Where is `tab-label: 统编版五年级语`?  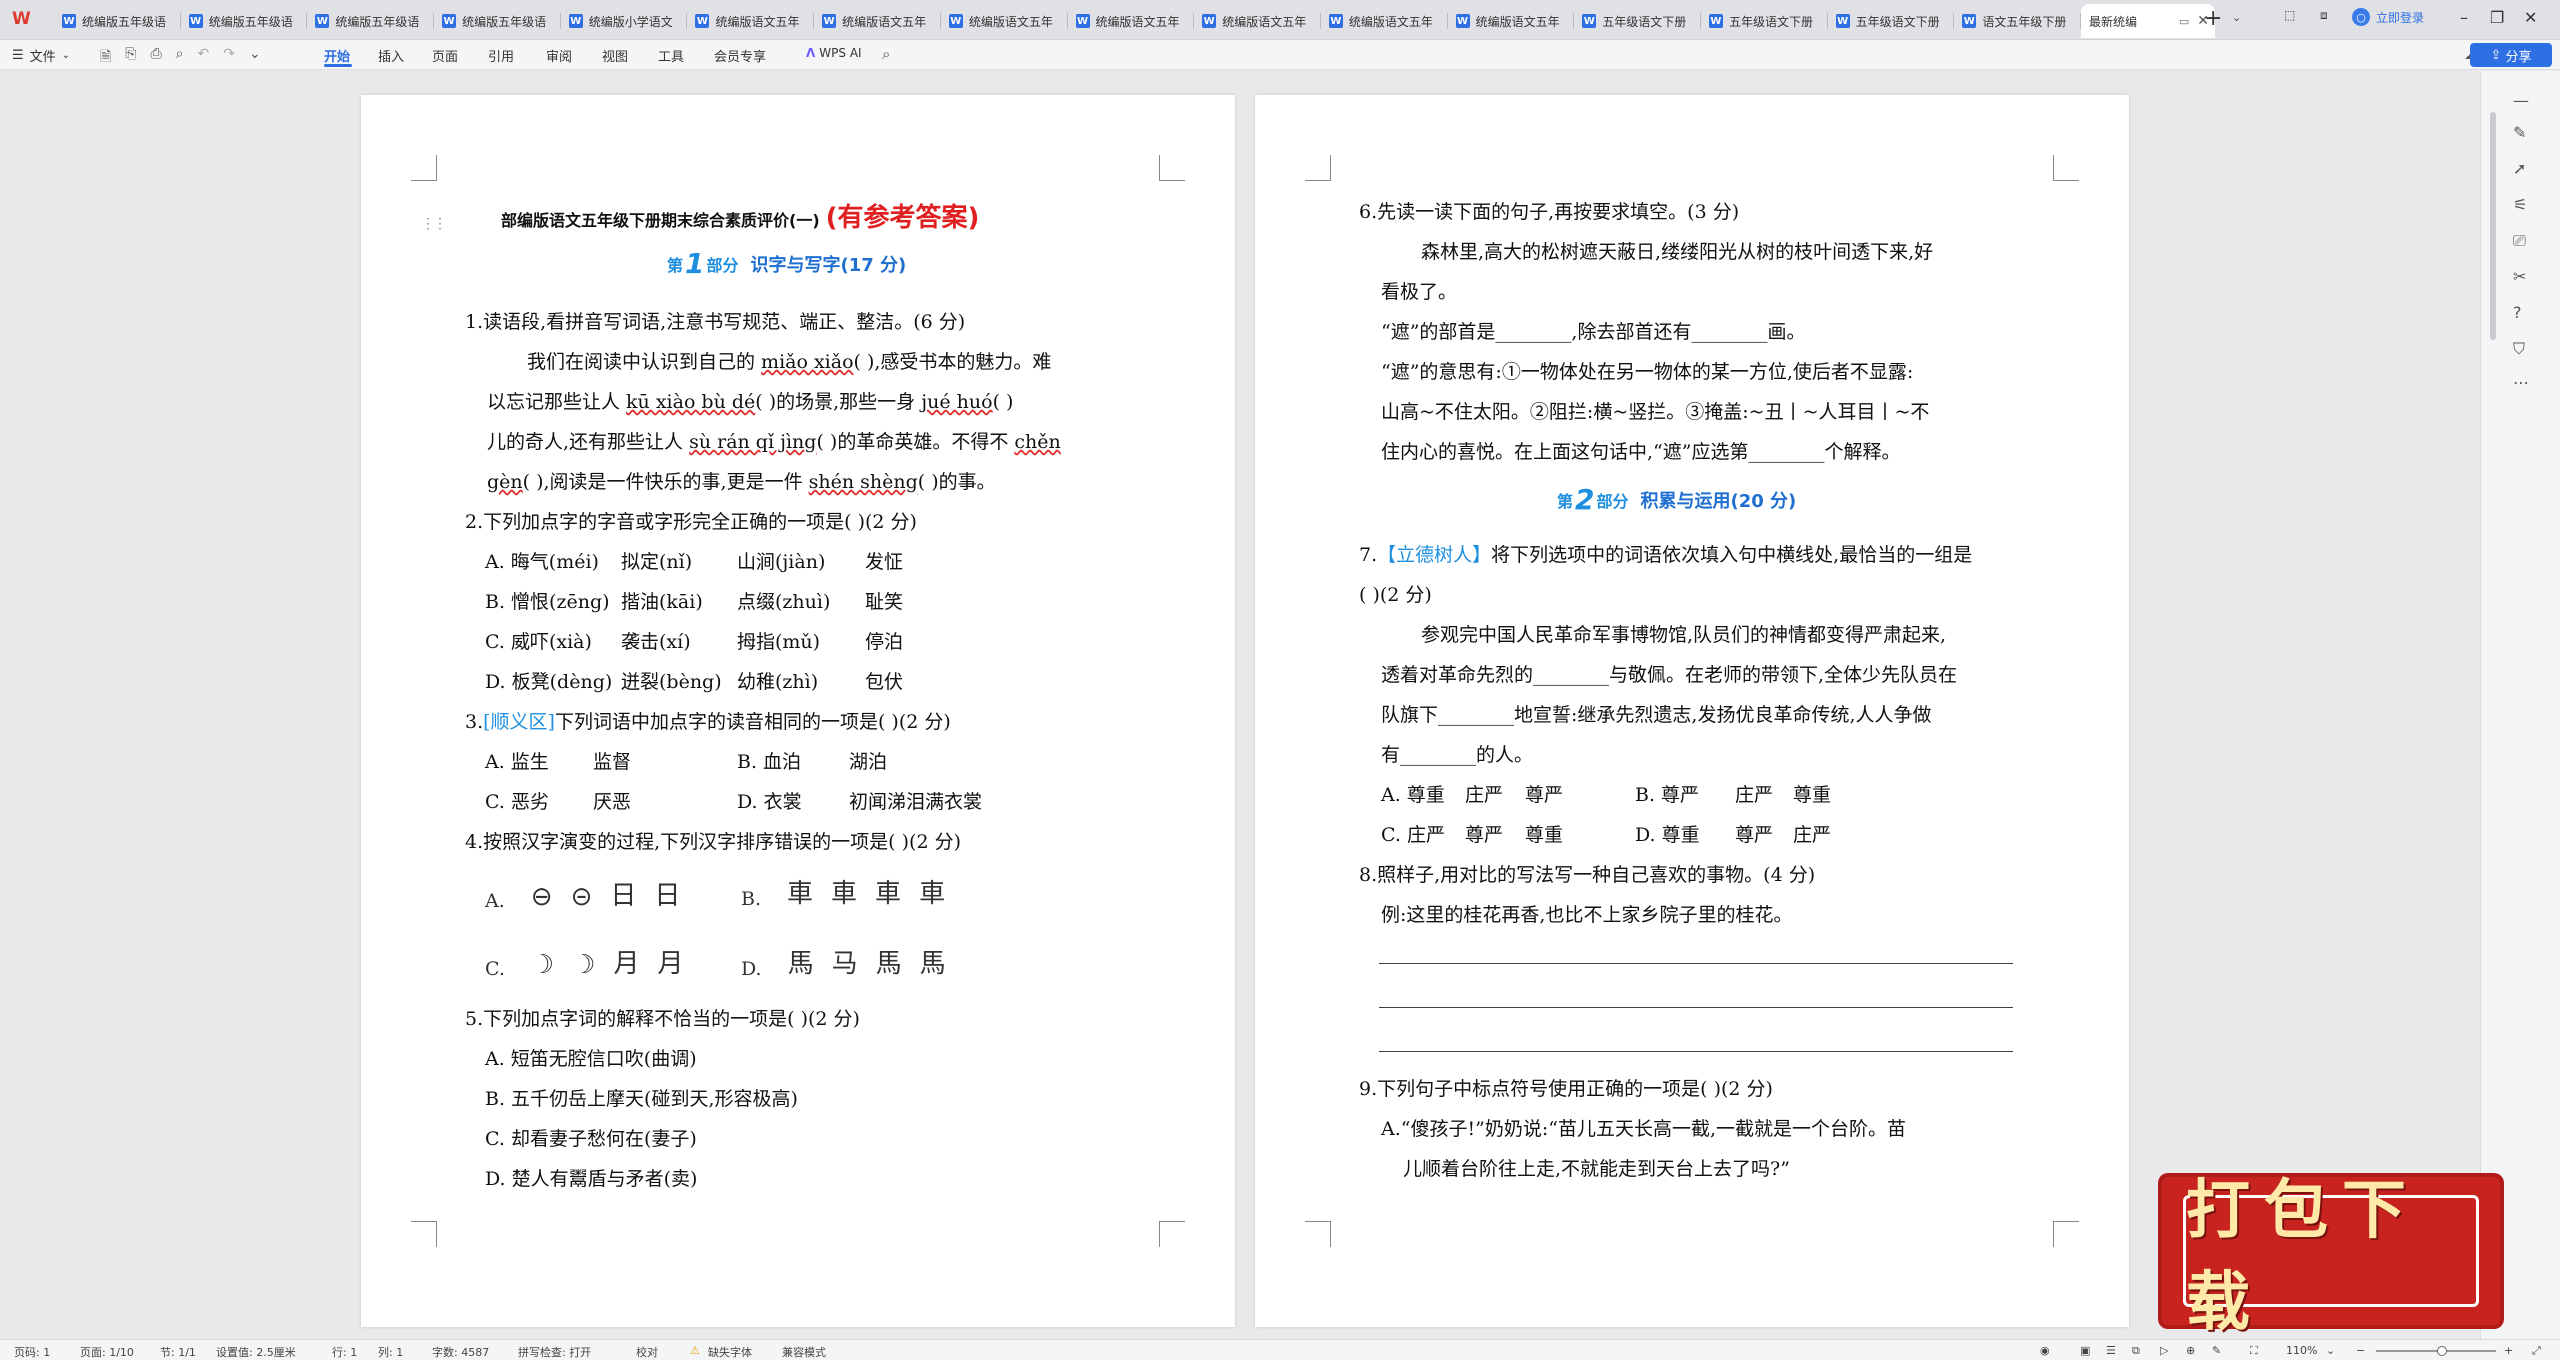 tab-label: 统编版五年级语 is located at coordinates (504, 21).